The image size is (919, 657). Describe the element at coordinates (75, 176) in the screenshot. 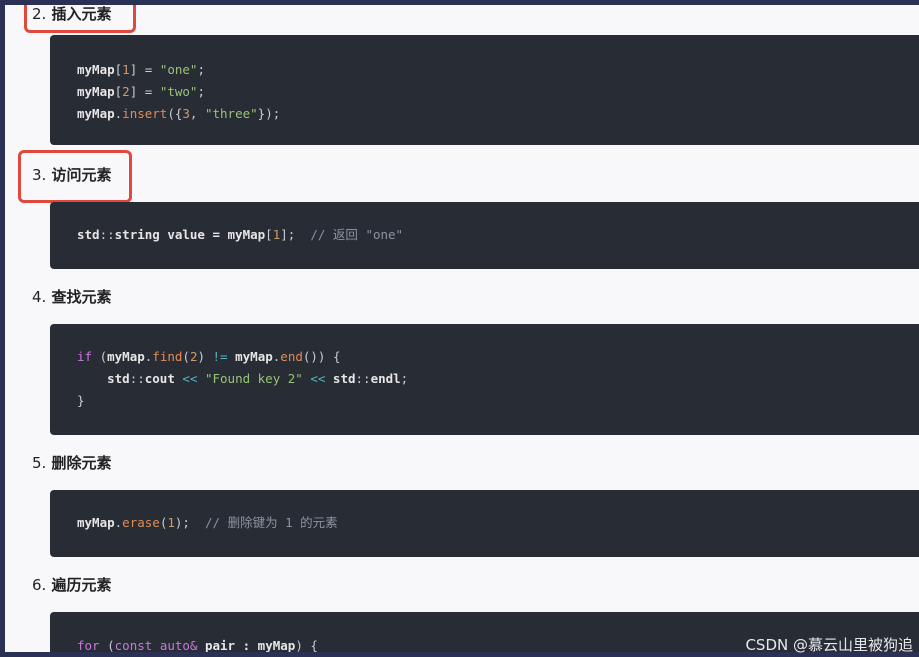

I see `highlight-box-access` at that location.